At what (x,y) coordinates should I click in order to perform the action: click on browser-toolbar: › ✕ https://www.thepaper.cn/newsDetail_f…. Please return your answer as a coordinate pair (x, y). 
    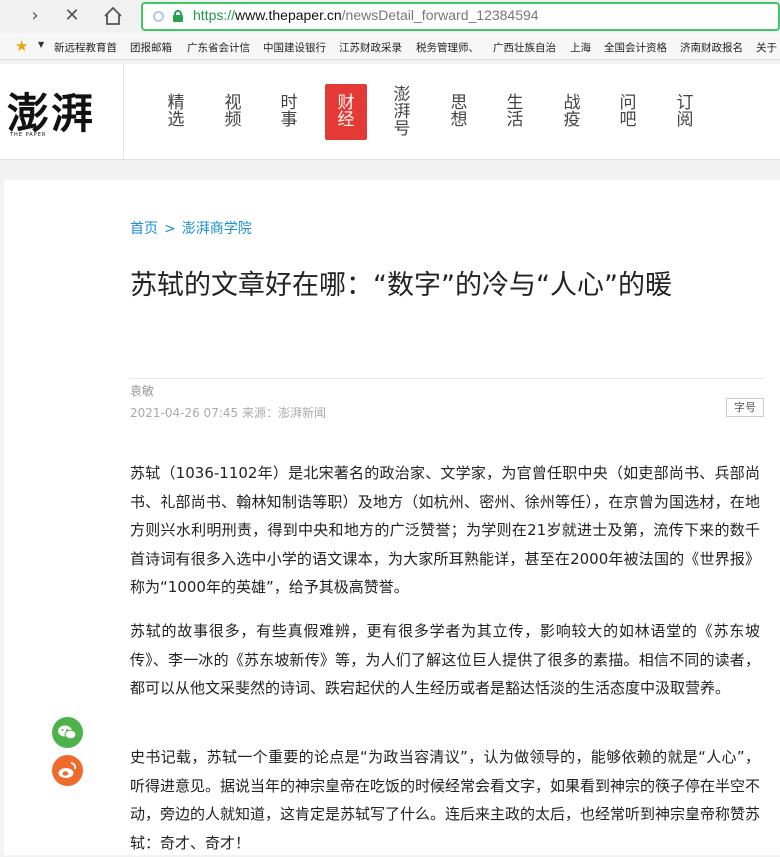
    Looking at the image, I should click on (390, 16).